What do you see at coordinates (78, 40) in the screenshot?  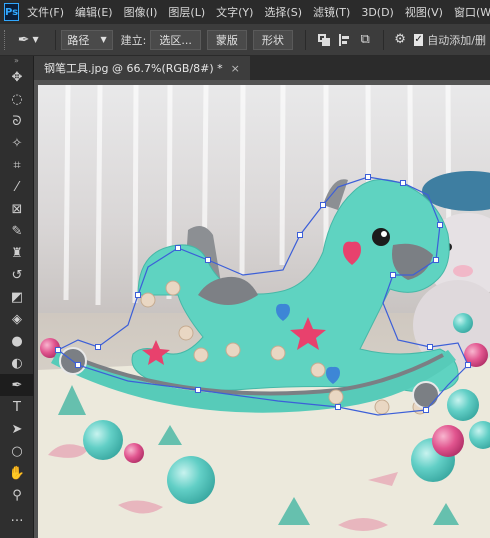 I see `pen-mode-value: 路径` at bounding box center [78, 40].